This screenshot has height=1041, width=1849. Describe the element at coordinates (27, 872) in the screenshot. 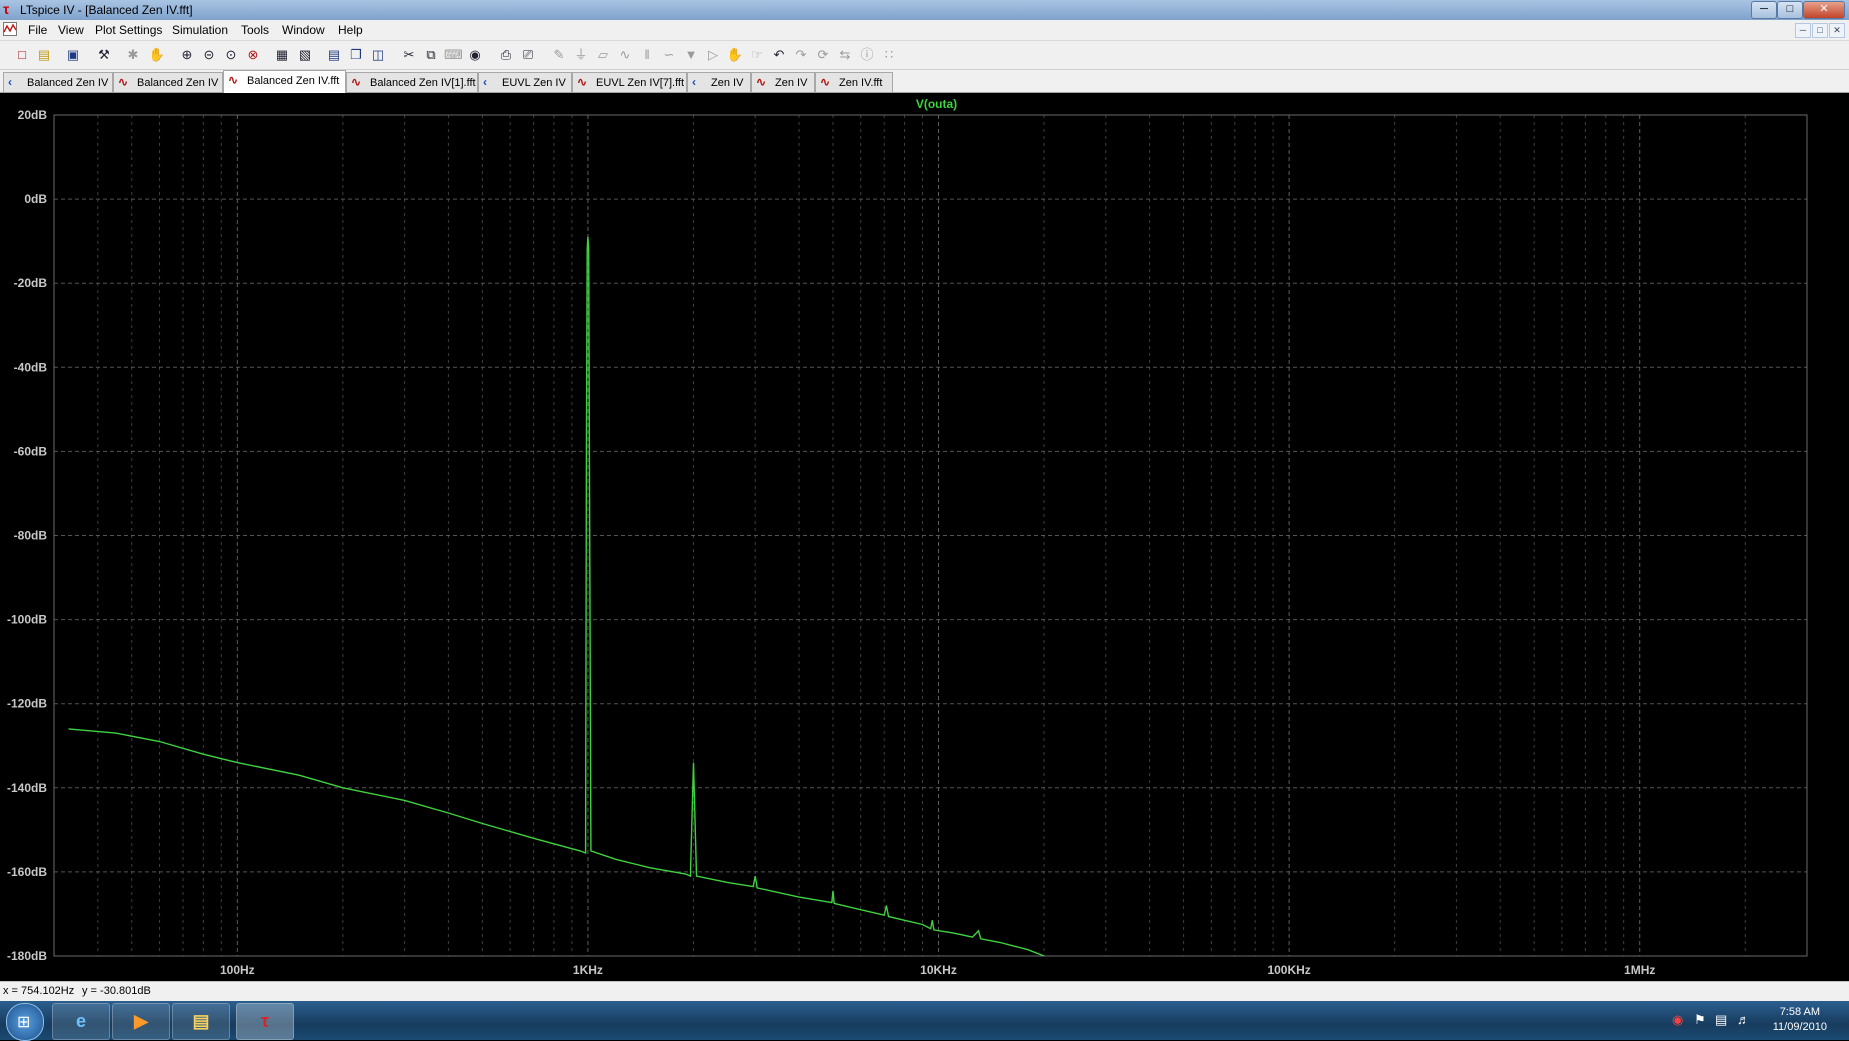

I see `y-tick-label: -160dB` at that location.